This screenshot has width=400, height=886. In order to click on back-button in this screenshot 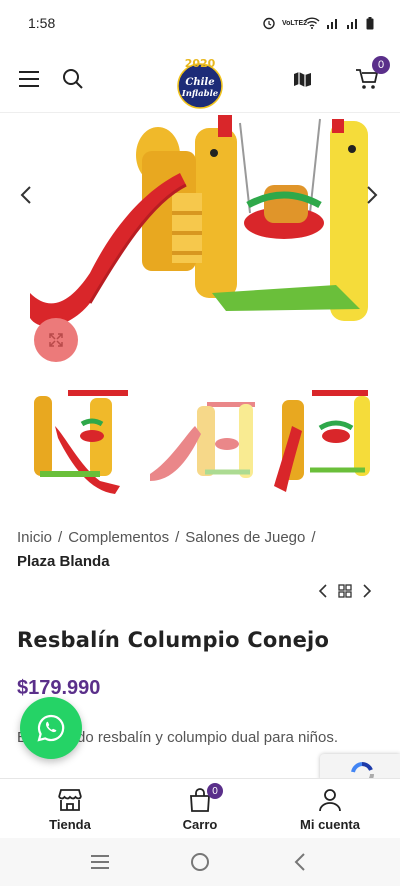, I will do `click(300, 862)`.